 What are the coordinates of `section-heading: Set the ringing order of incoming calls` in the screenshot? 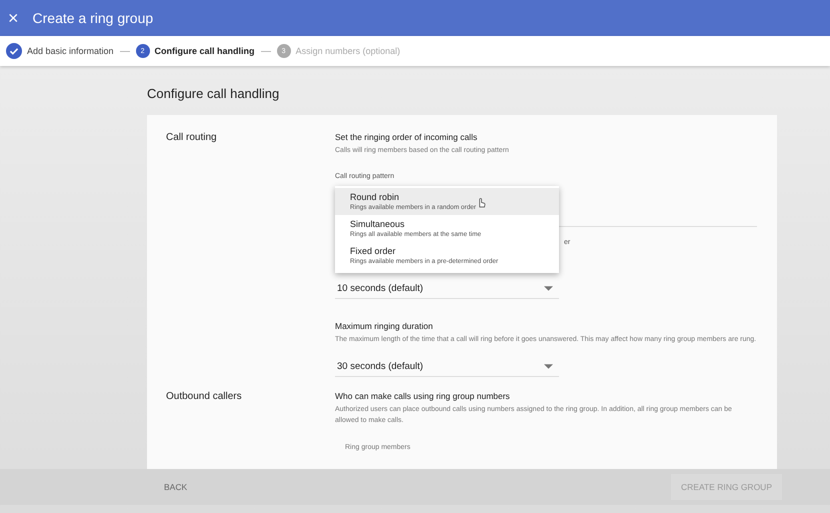 It's located at (406, 137).